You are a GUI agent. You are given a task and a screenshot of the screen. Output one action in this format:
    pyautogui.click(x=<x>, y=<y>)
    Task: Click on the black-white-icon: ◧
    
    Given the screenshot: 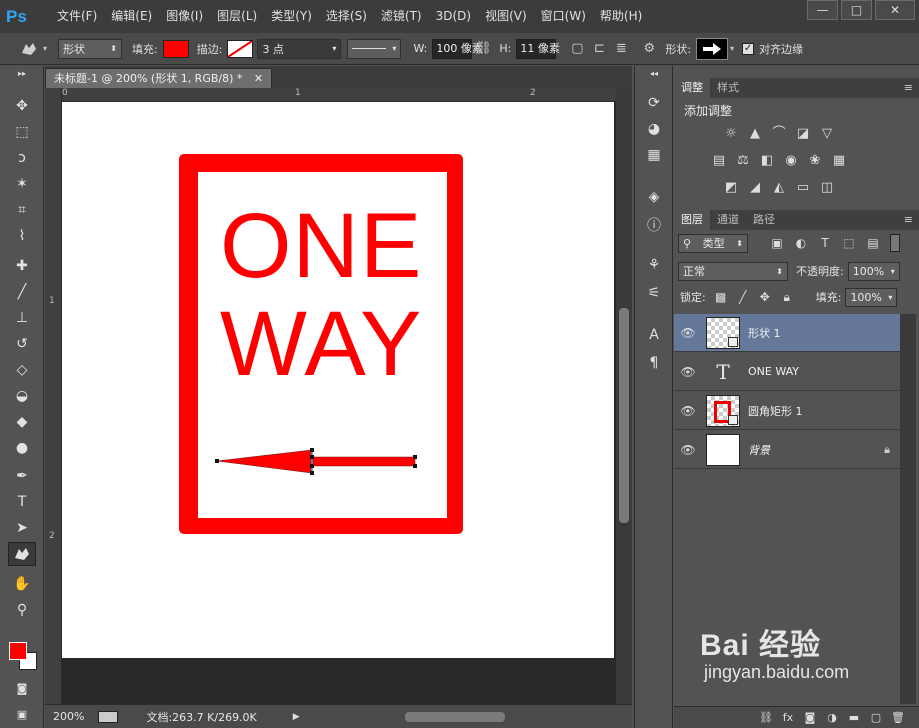 What is the action you would take?
    pyautogui.click(x=767, y=161)
    